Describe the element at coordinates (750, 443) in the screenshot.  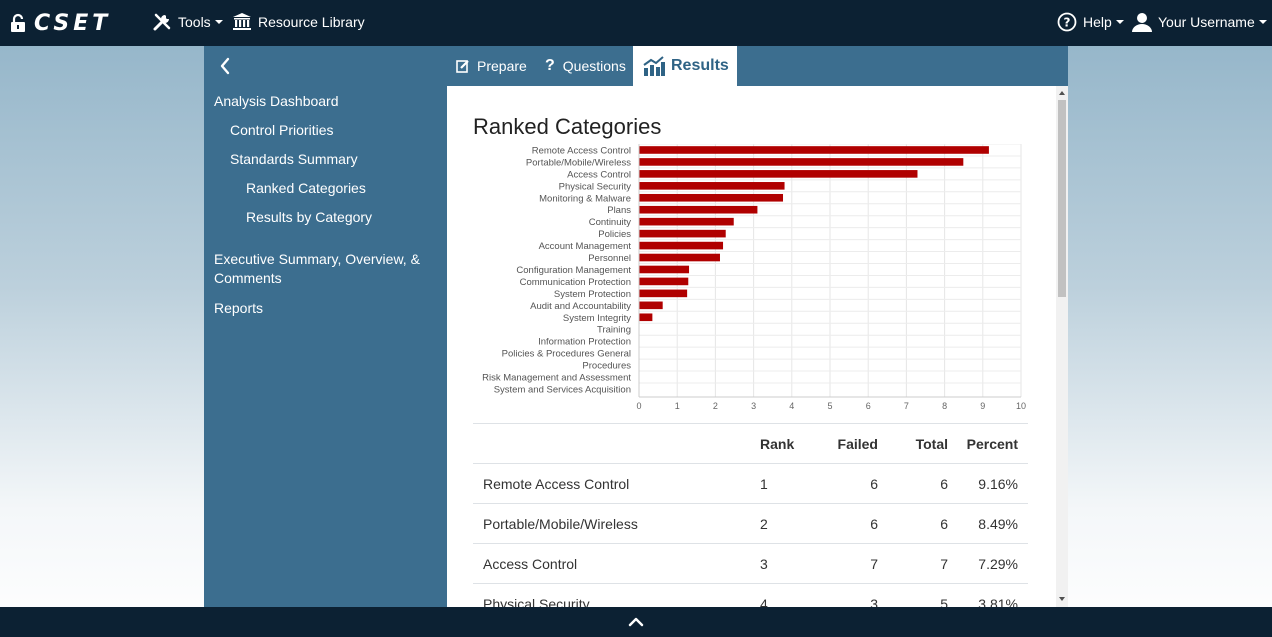
I see `table-header-row: Rank Failed Total Percent` at that location.